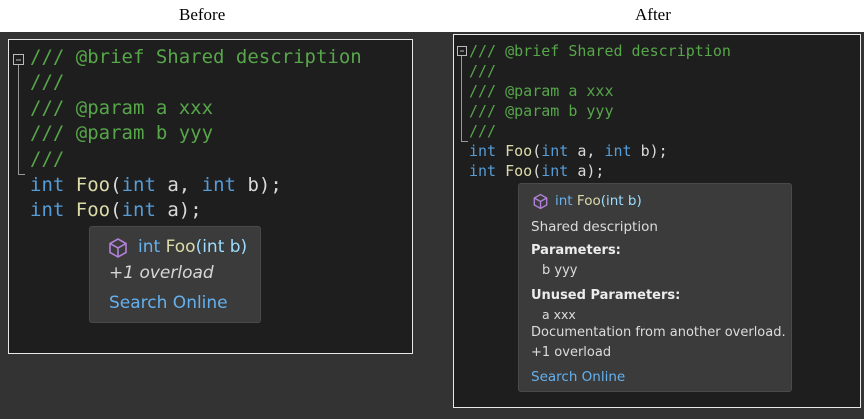  What do you see at coordinates (658, 332) in the screenshot?
I see `overload-doc-note: Documentation from another overload.` at bounding box center [658, 332].